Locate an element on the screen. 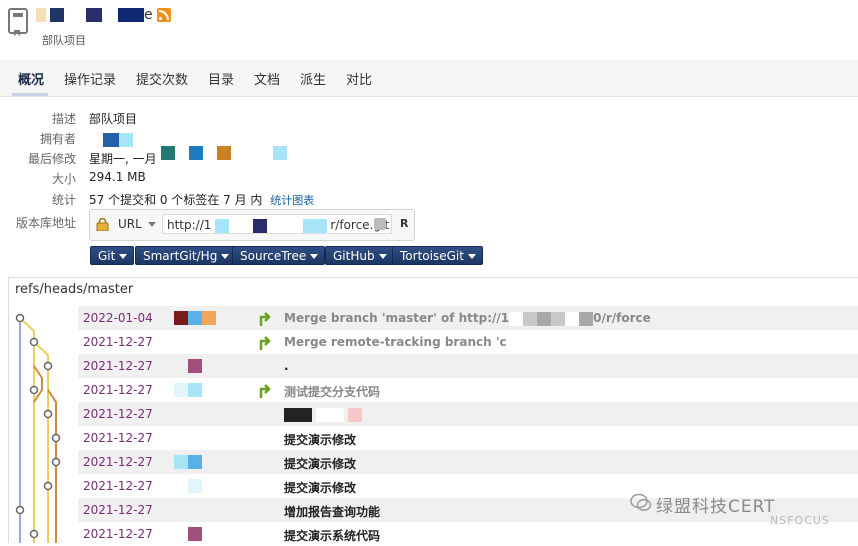  owner-value is located at coordinates (111, 139).